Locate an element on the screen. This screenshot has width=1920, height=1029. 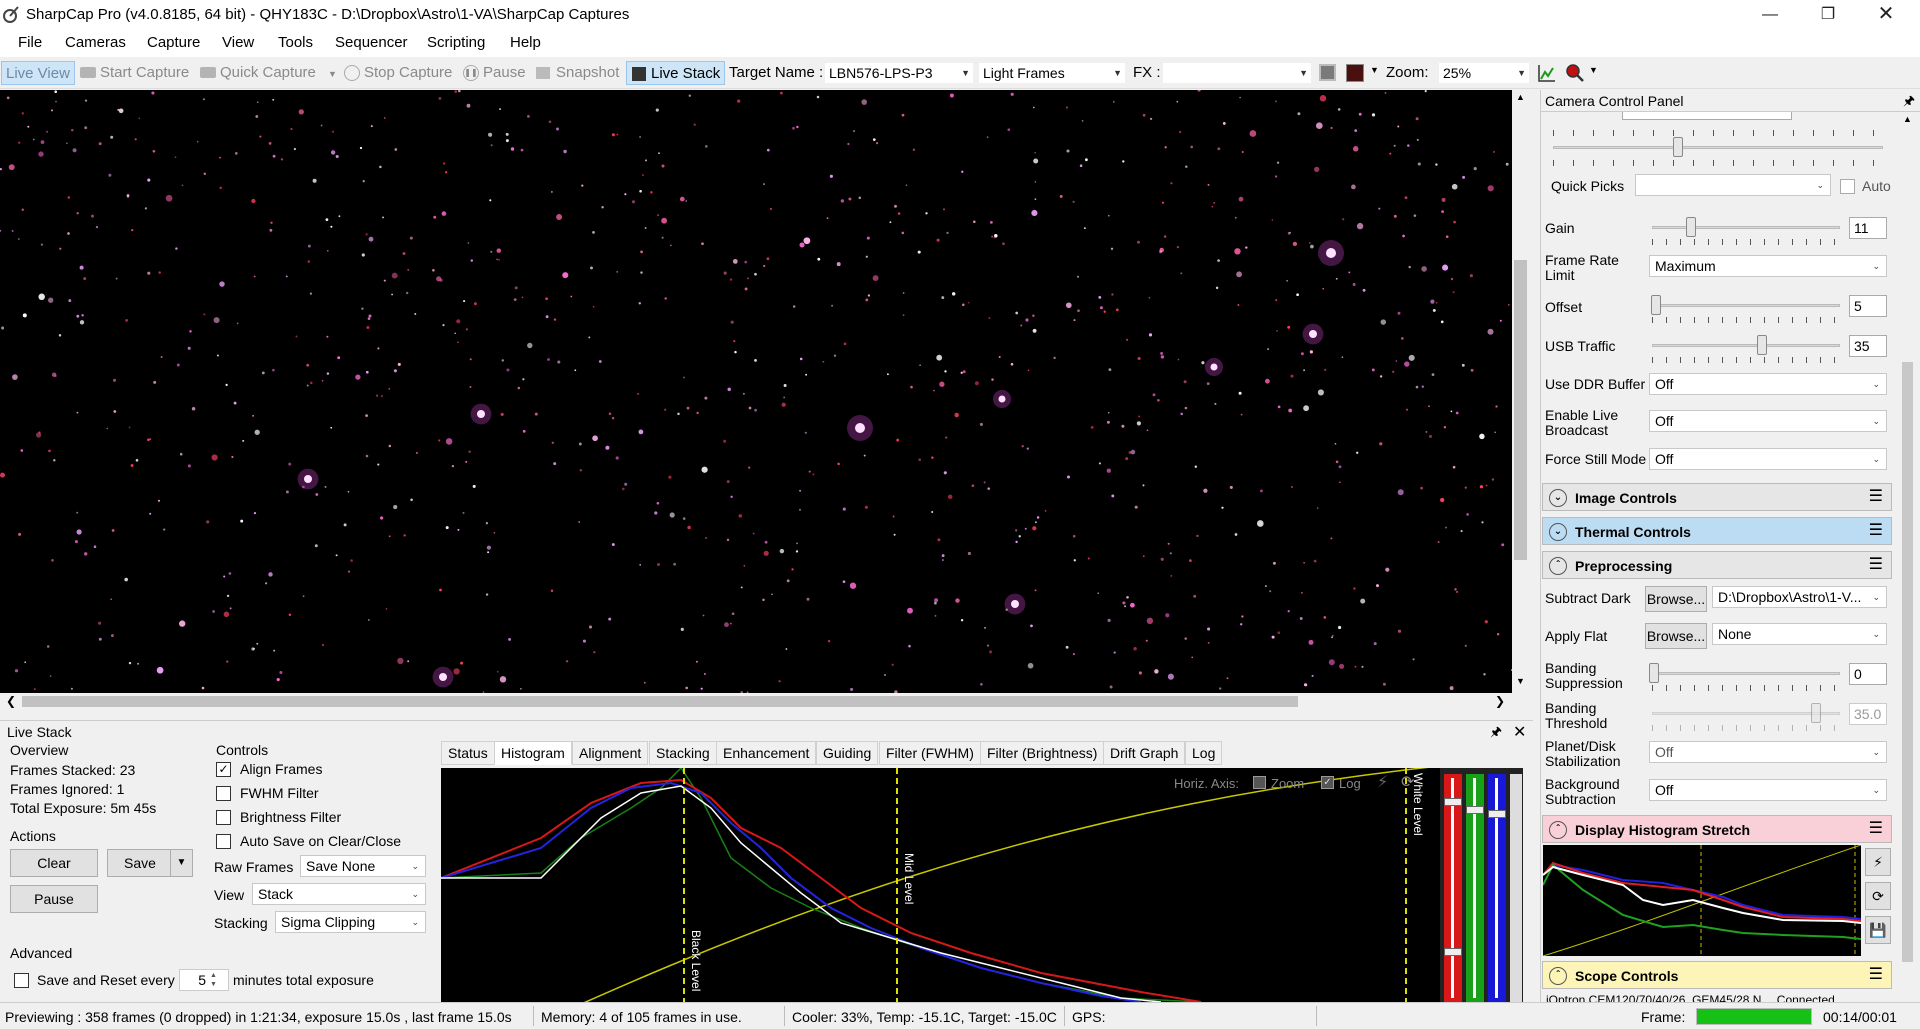
tab-enhancement: Enhancement is located at coordinates (766, 753).